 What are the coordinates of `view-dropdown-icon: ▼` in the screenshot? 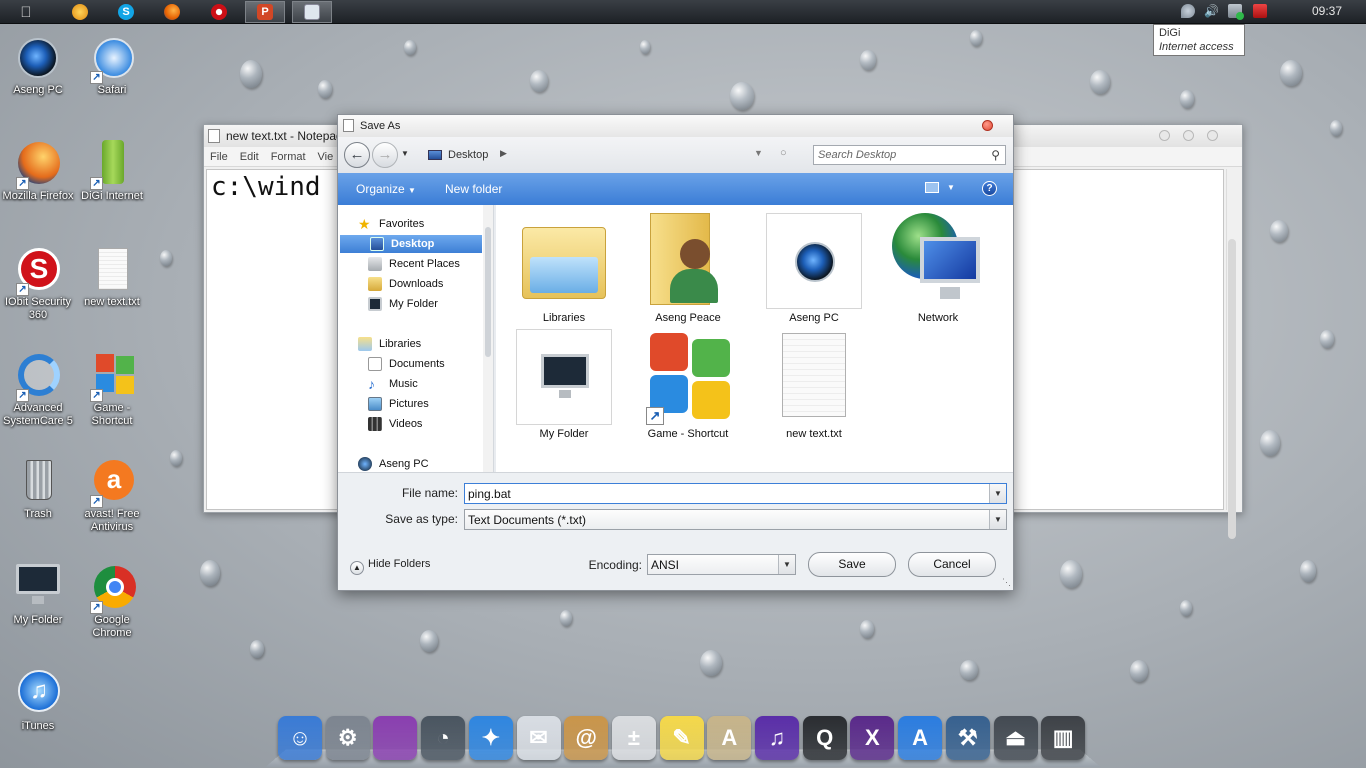 It's located at (951, 187).